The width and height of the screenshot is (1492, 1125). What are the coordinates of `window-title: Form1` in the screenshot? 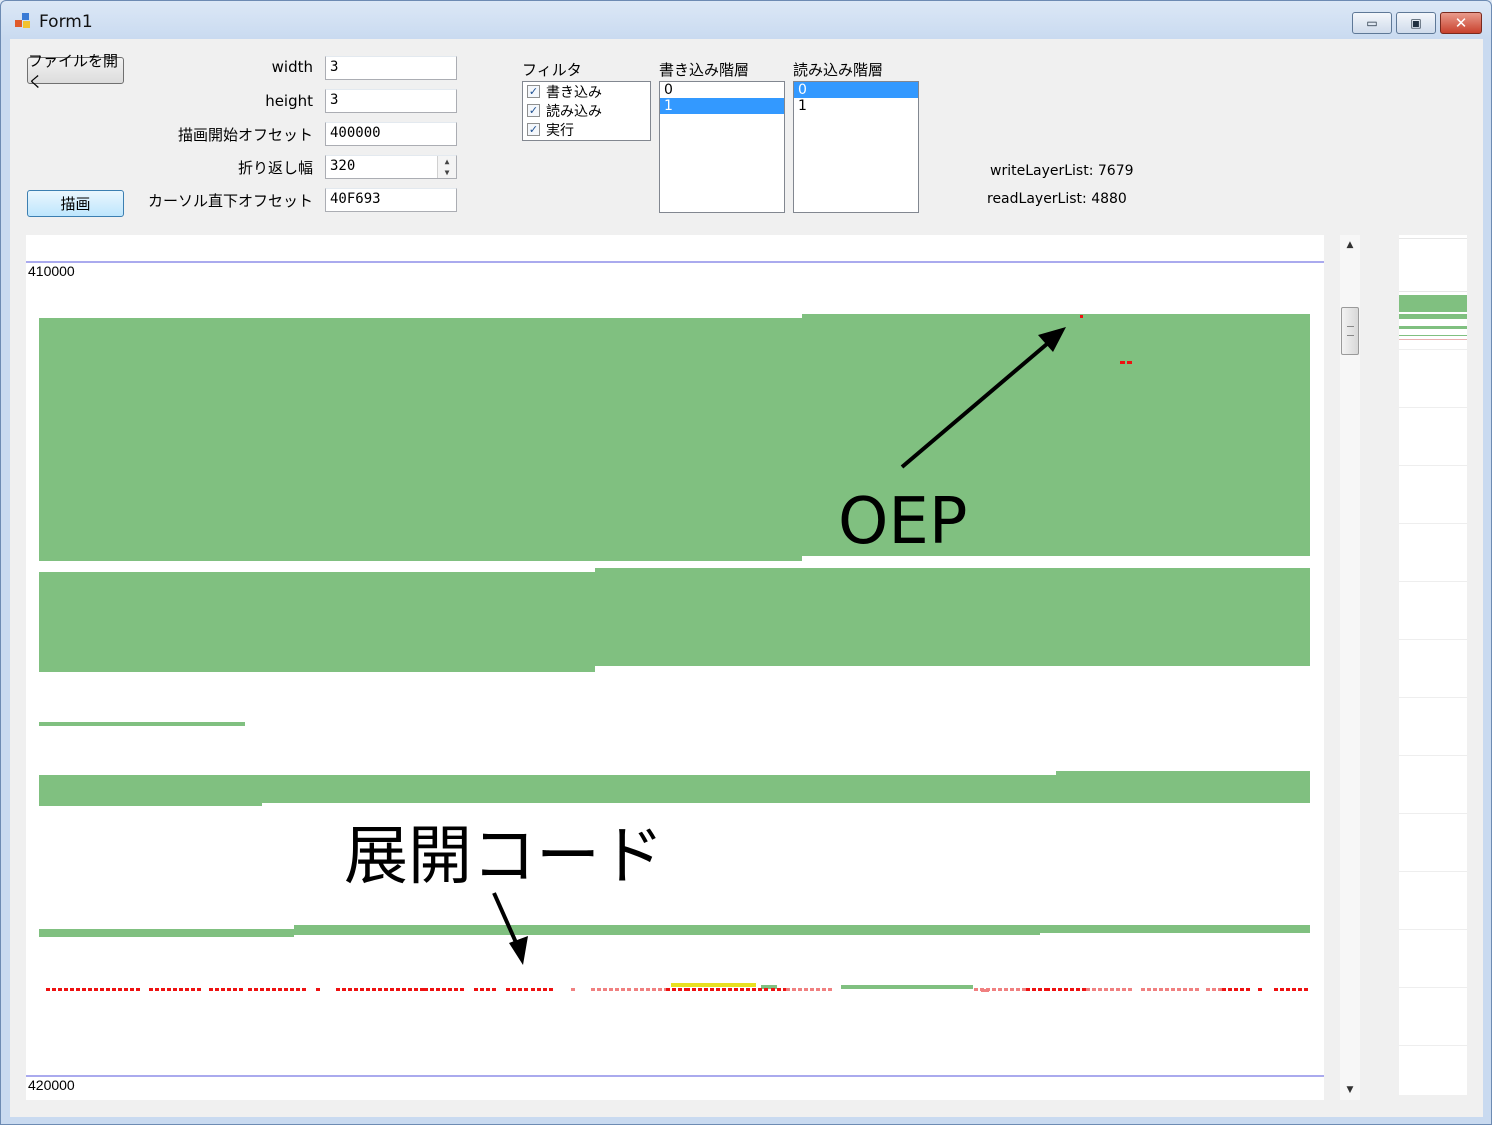 It's located at (66, 22).